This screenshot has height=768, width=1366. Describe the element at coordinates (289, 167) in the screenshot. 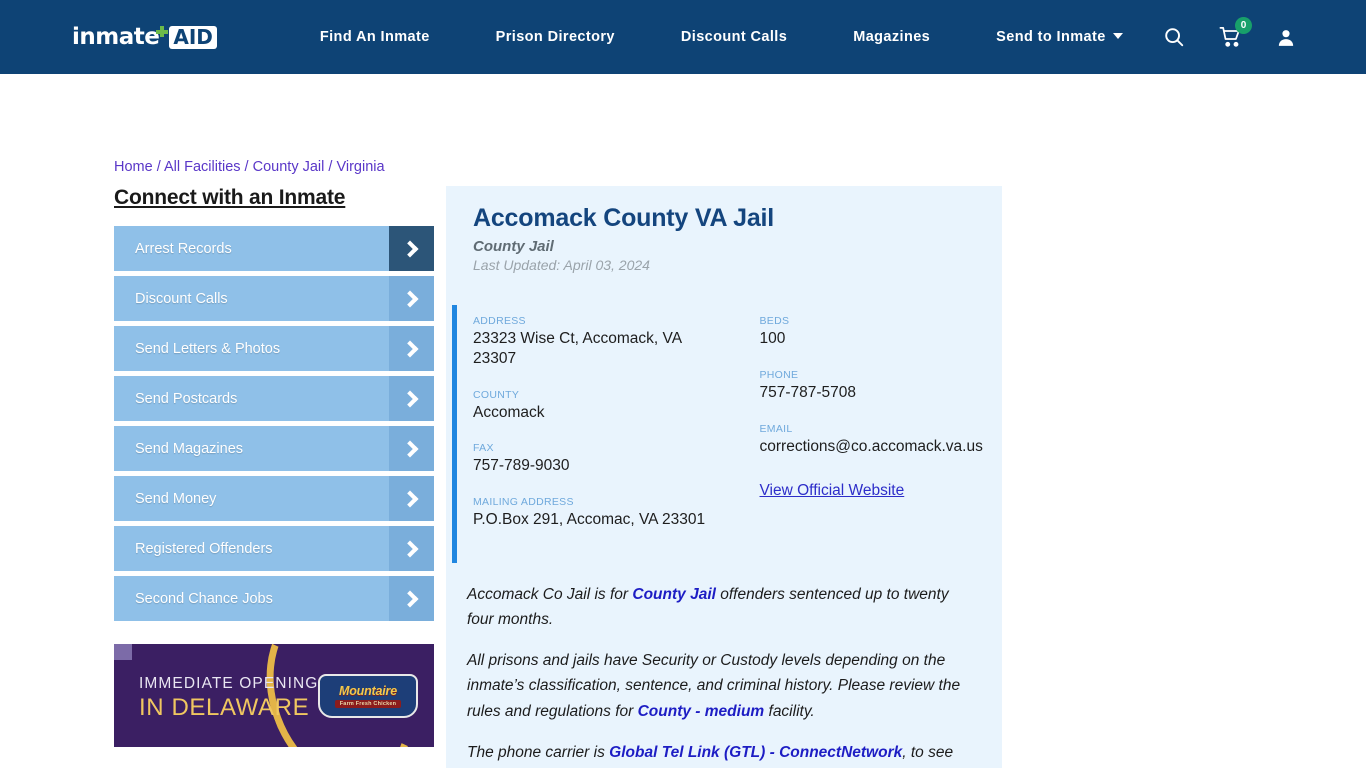

I see `breadcrumb-item-county-jail: County Jail` at that location.